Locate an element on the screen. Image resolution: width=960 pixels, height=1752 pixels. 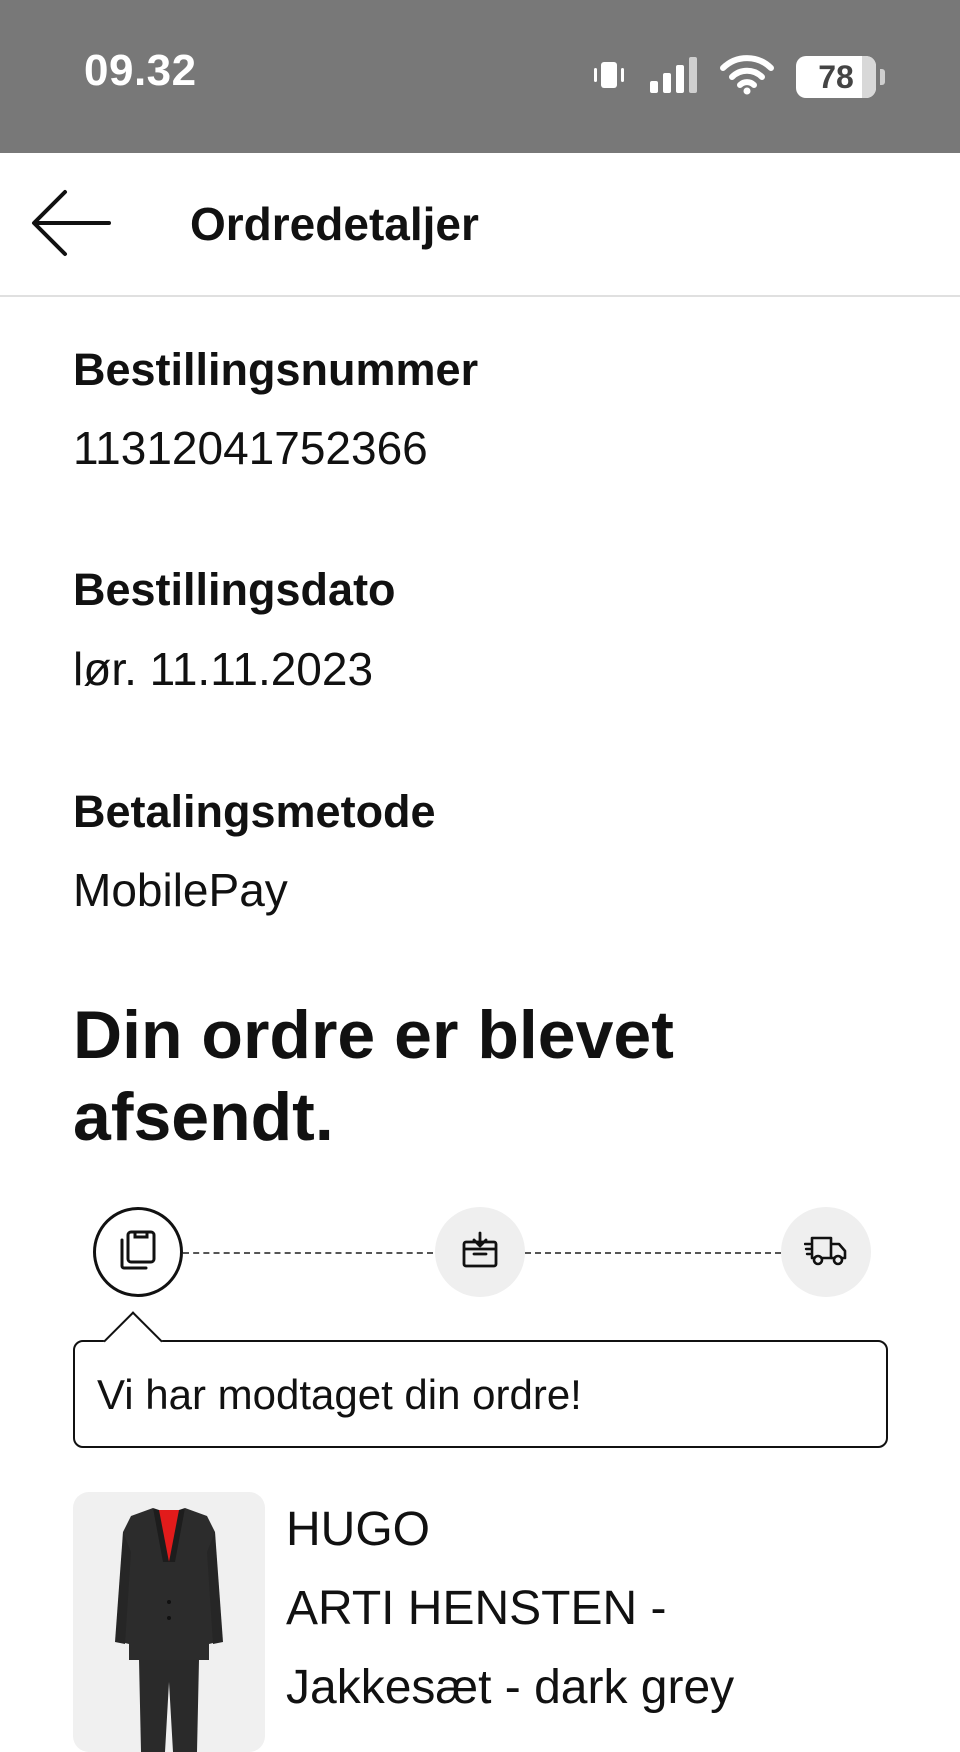
order-number-value: 11312041752366 is located at coordinates (250, 448).